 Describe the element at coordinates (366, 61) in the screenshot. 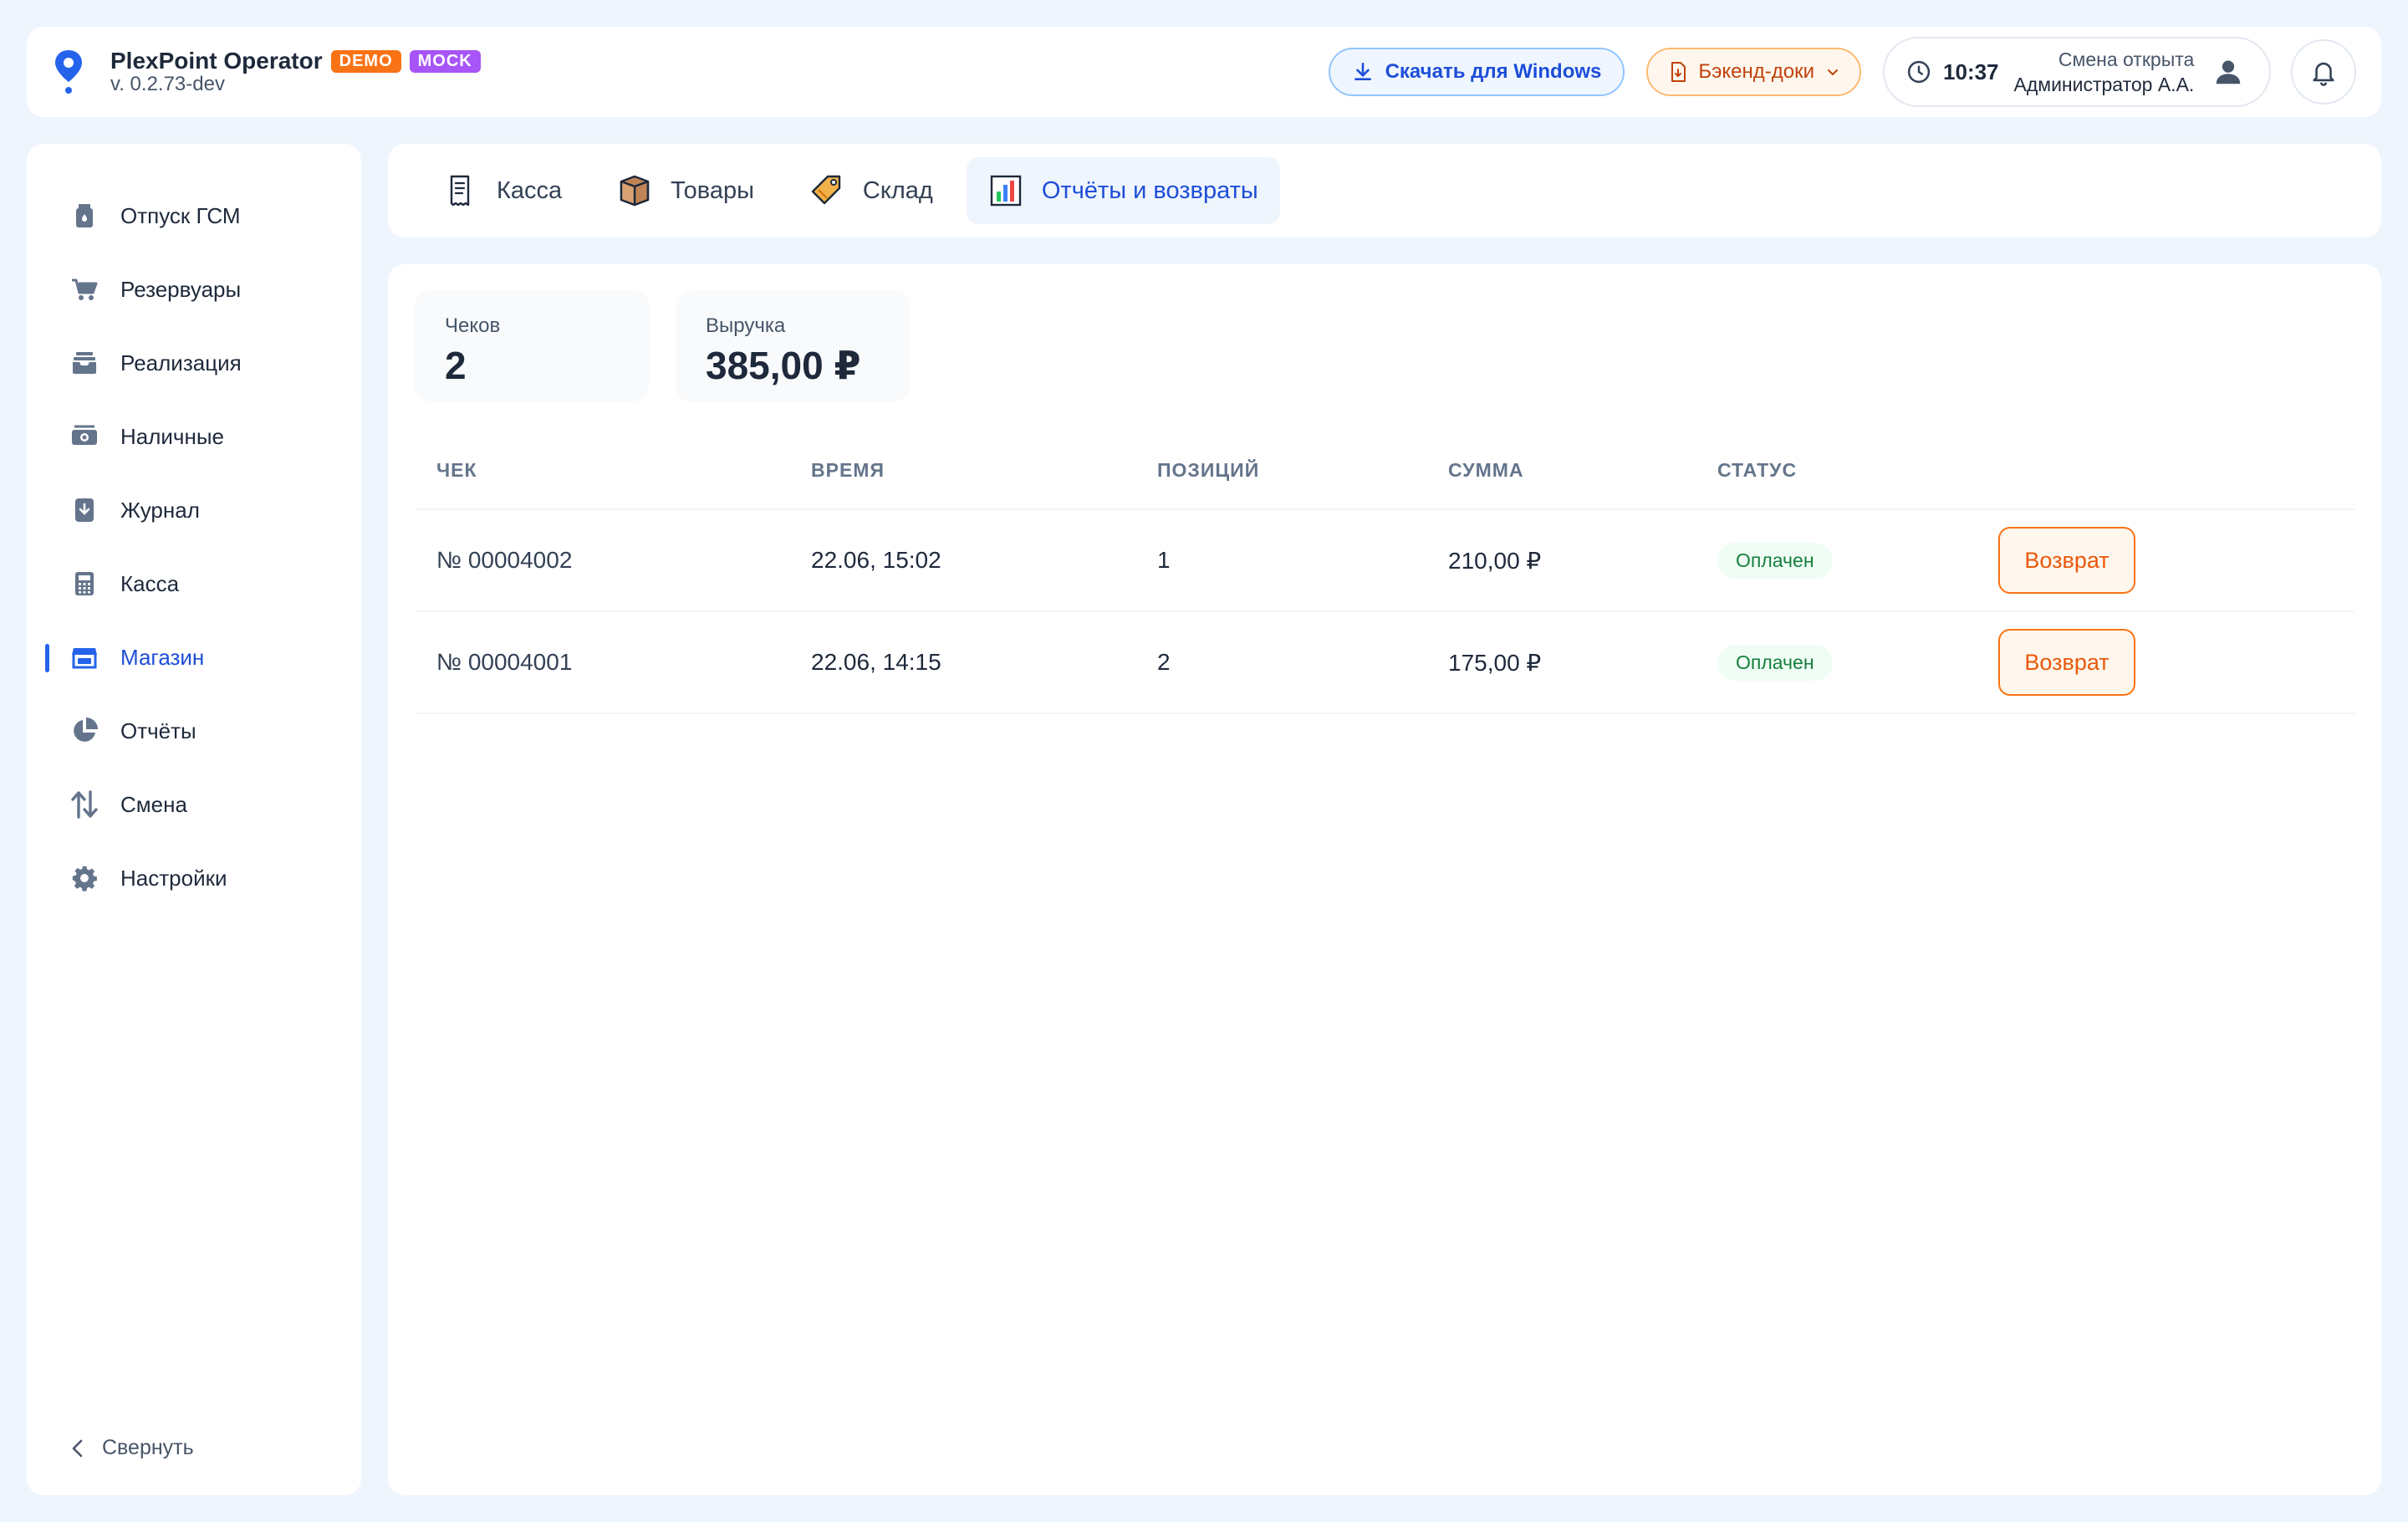

I see `demo-badge: DEMO` at that location.